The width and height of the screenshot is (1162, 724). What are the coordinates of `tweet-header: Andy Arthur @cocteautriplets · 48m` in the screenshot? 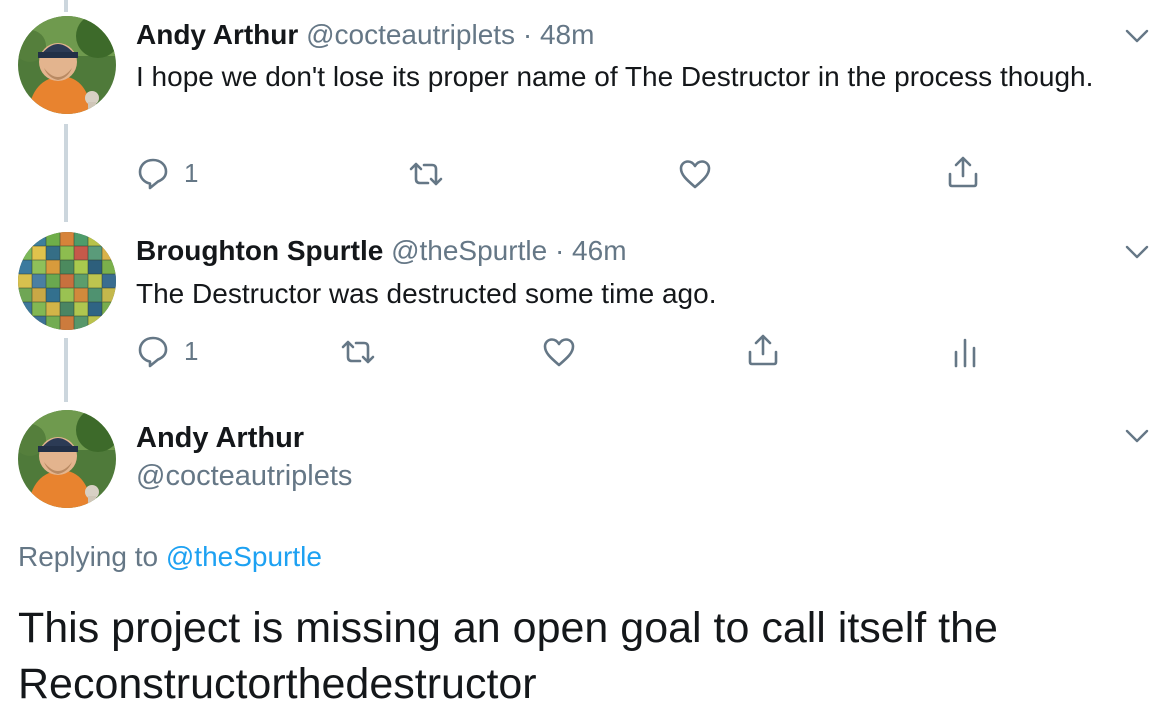 It's located at (365, 35).